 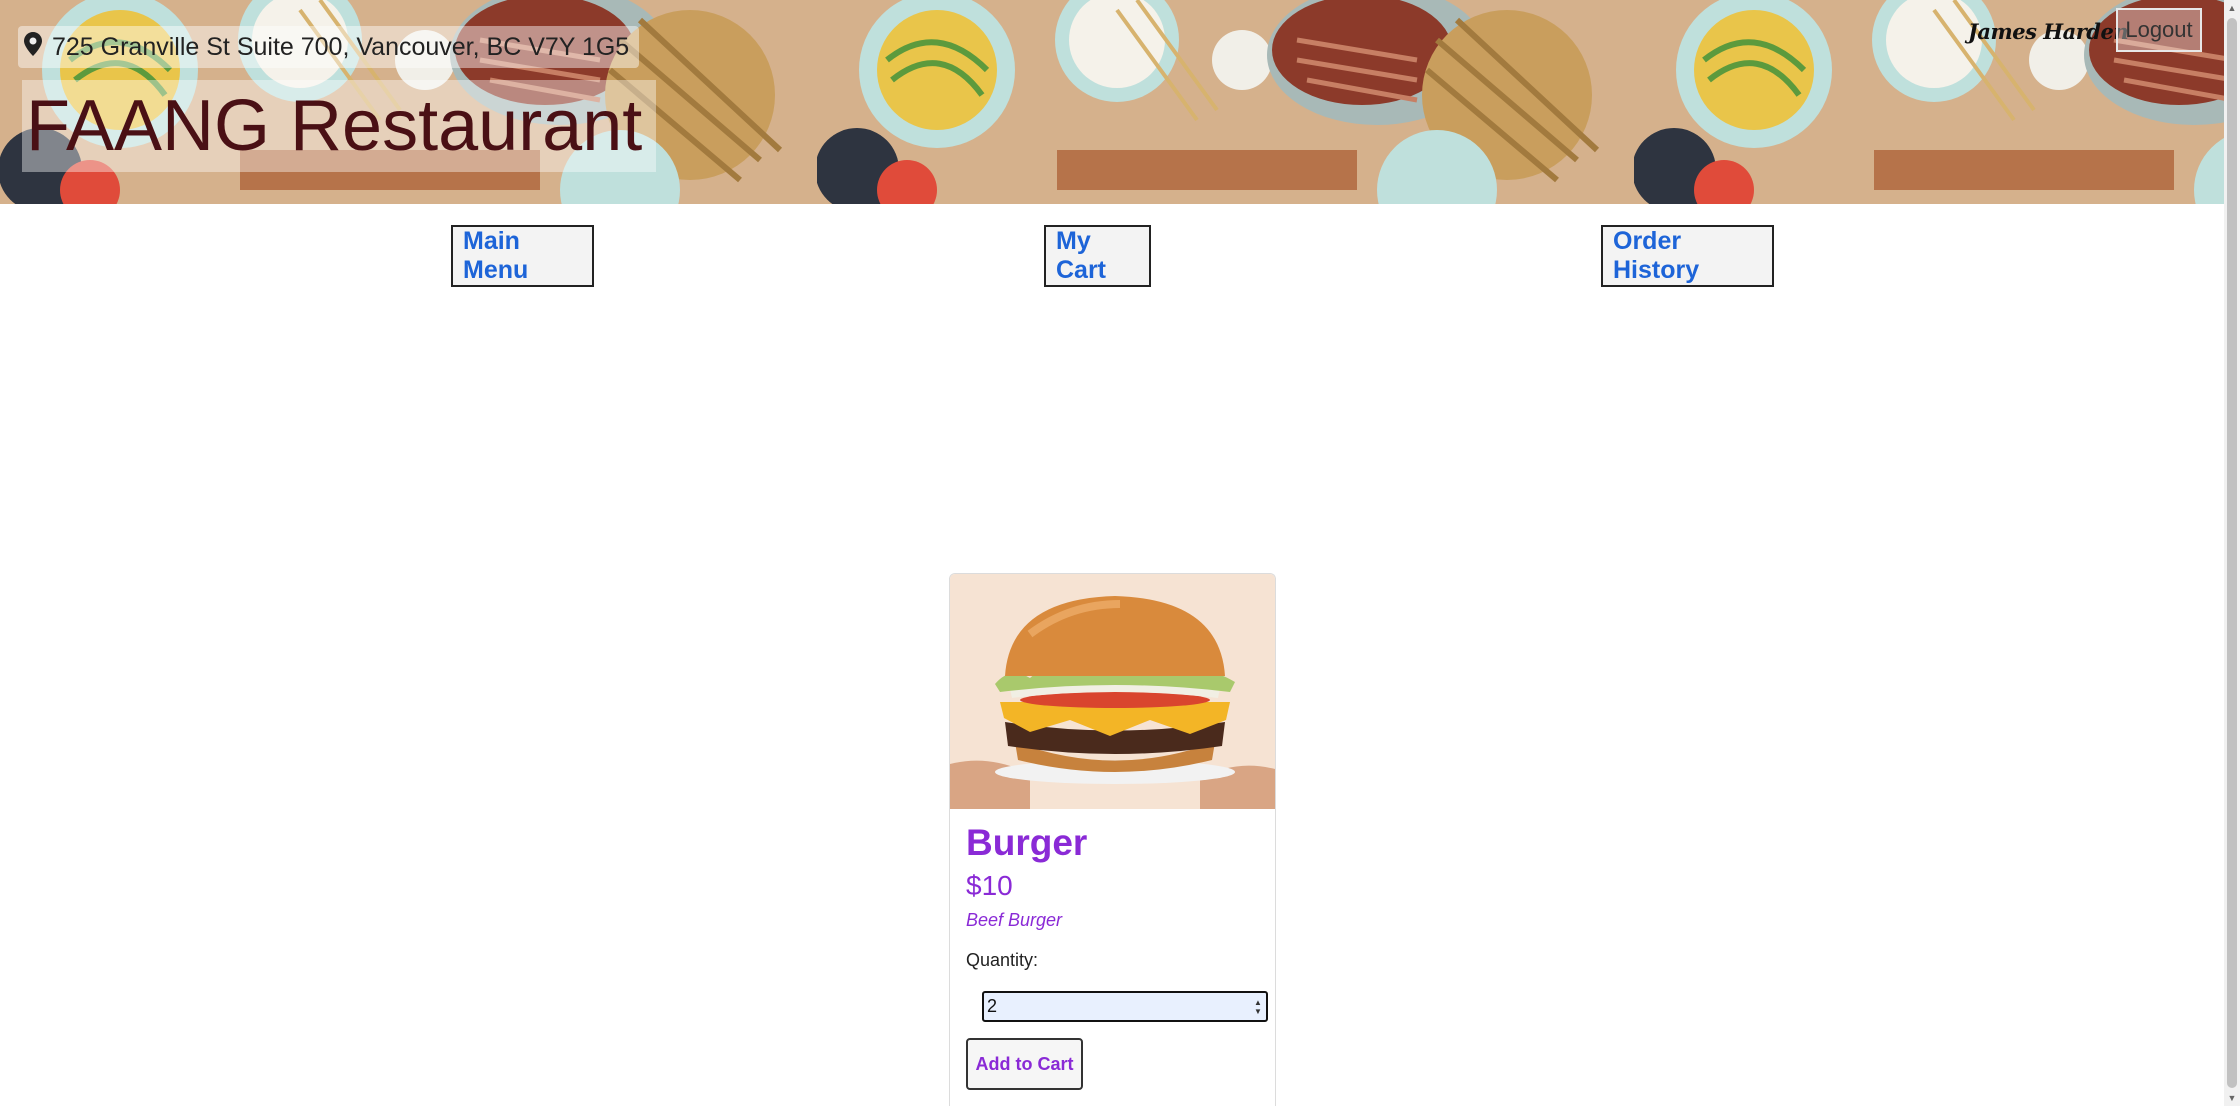 What do you see at coordinates (1014, 920) in the screenshot?
I see `product-description: Beef Burger` at bounding box center [1014, 920].